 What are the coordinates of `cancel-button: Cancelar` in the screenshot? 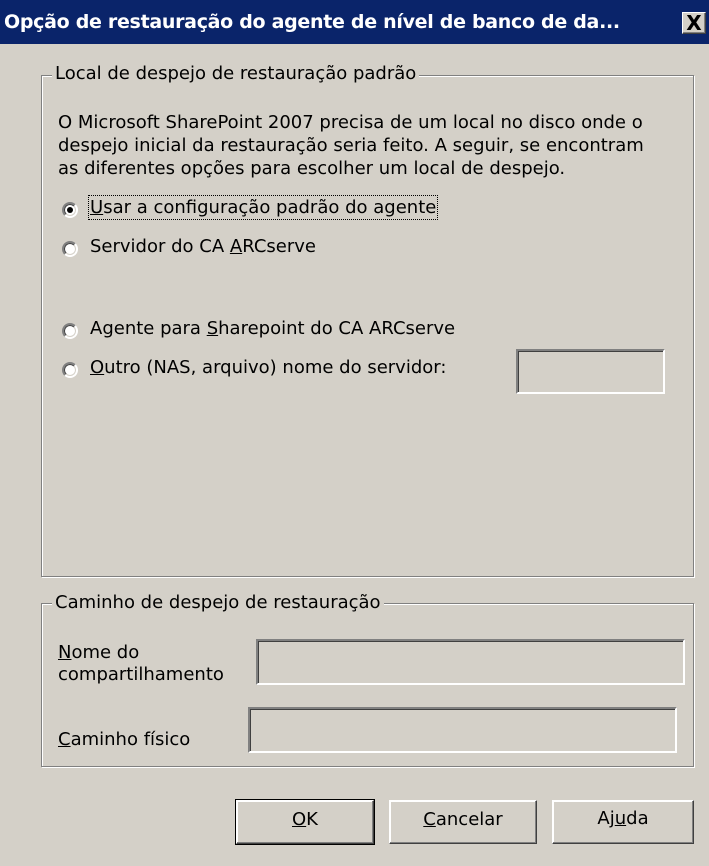 It's located at (463, 822).